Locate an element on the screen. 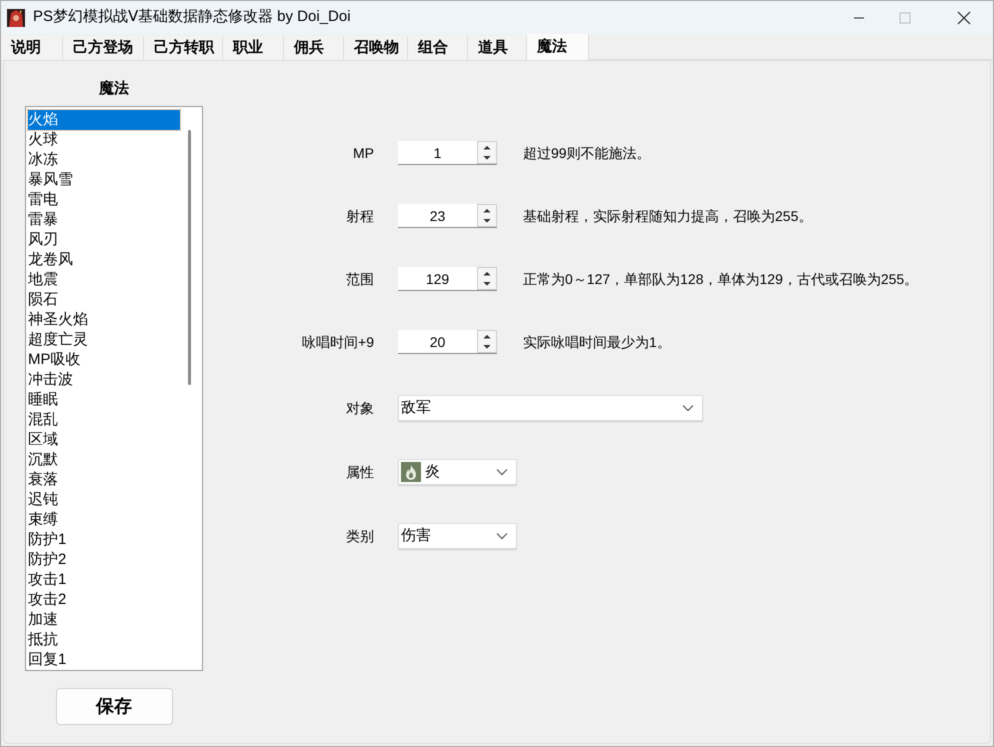  field-label: 范围 is located at coordinates (359, 279).